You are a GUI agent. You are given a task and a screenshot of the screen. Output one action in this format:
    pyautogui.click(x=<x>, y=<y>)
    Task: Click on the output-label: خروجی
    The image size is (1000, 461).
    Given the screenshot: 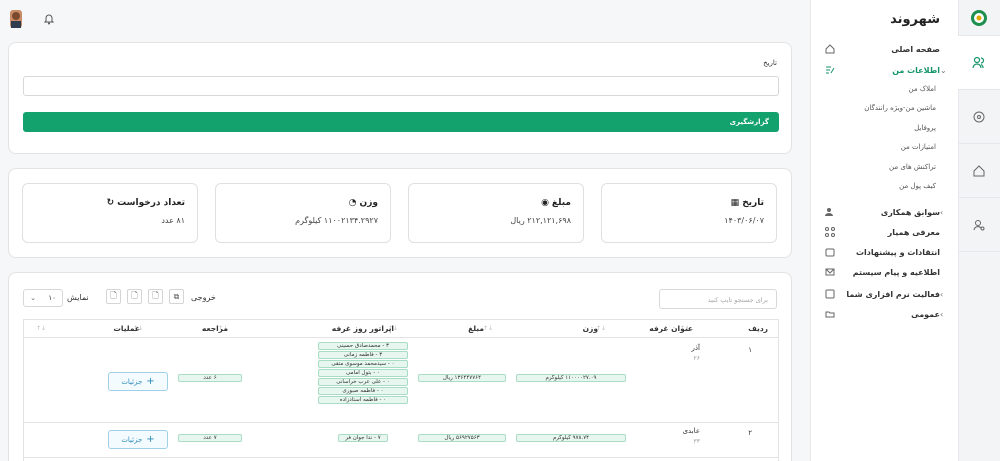 What is the action you would take?
    pyautogui.click(x=203, y=297)
    